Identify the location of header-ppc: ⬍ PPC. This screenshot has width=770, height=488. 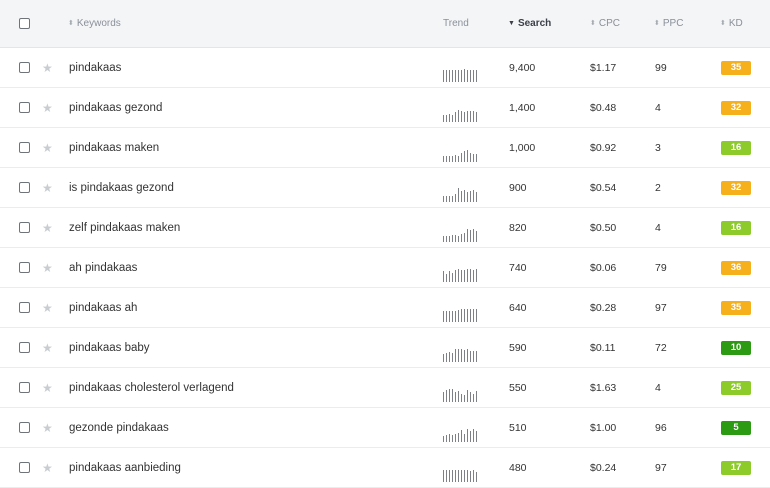
(668, 23).